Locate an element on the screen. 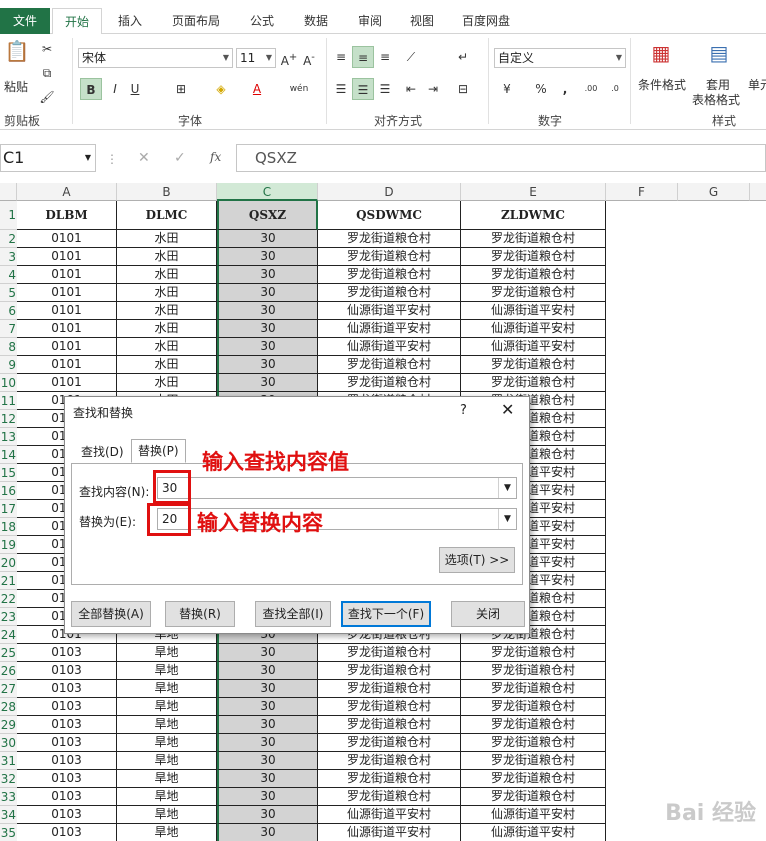  tab-replace: 替换(P) is located at coordinates (158, 451).